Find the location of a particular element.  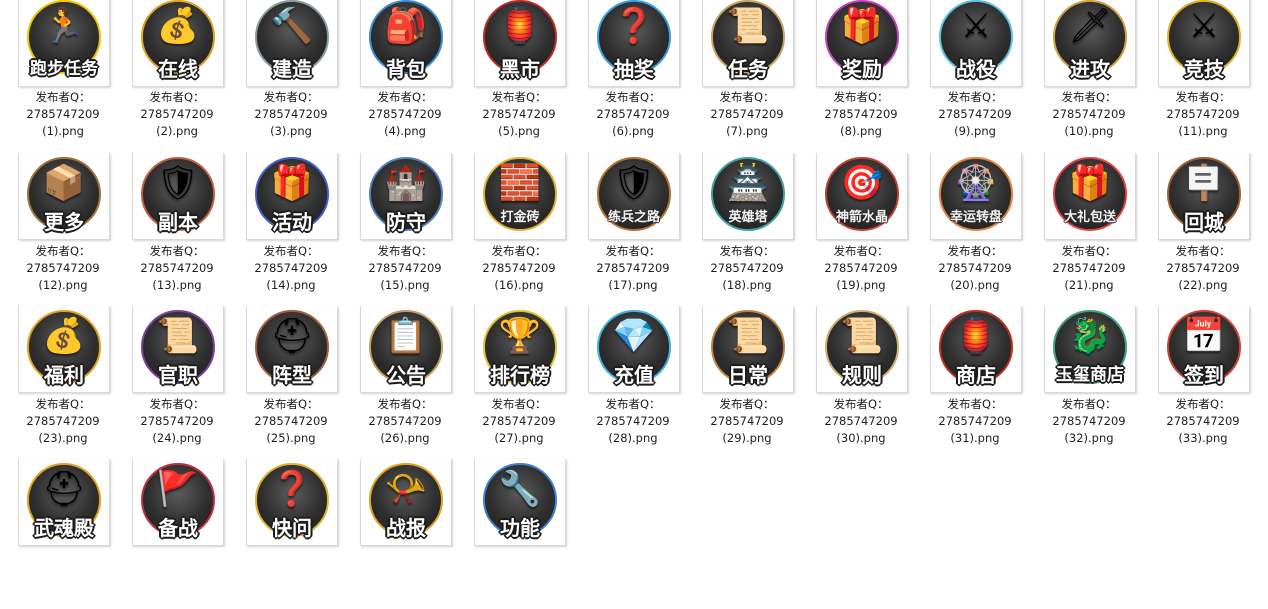

file-item: 🧱 打金砖 发布者Q： 2785747209 (16).png is located at coordinates (520, 228).